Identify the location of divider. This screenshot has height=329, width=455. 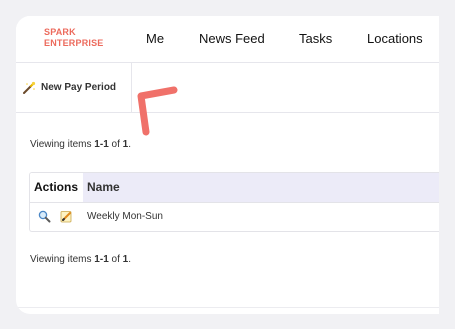
(227, 307).